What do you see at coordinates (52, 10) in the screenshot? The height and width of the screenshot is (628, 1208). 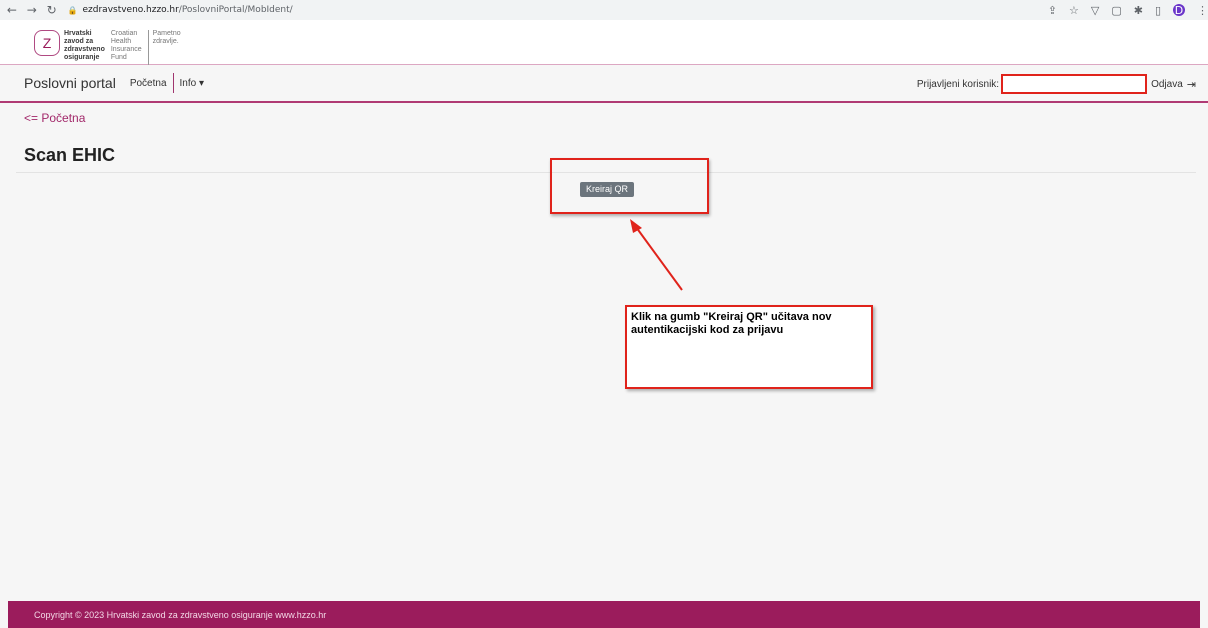 I see `reload-icon: ↻` at bounding box center [52, 10].